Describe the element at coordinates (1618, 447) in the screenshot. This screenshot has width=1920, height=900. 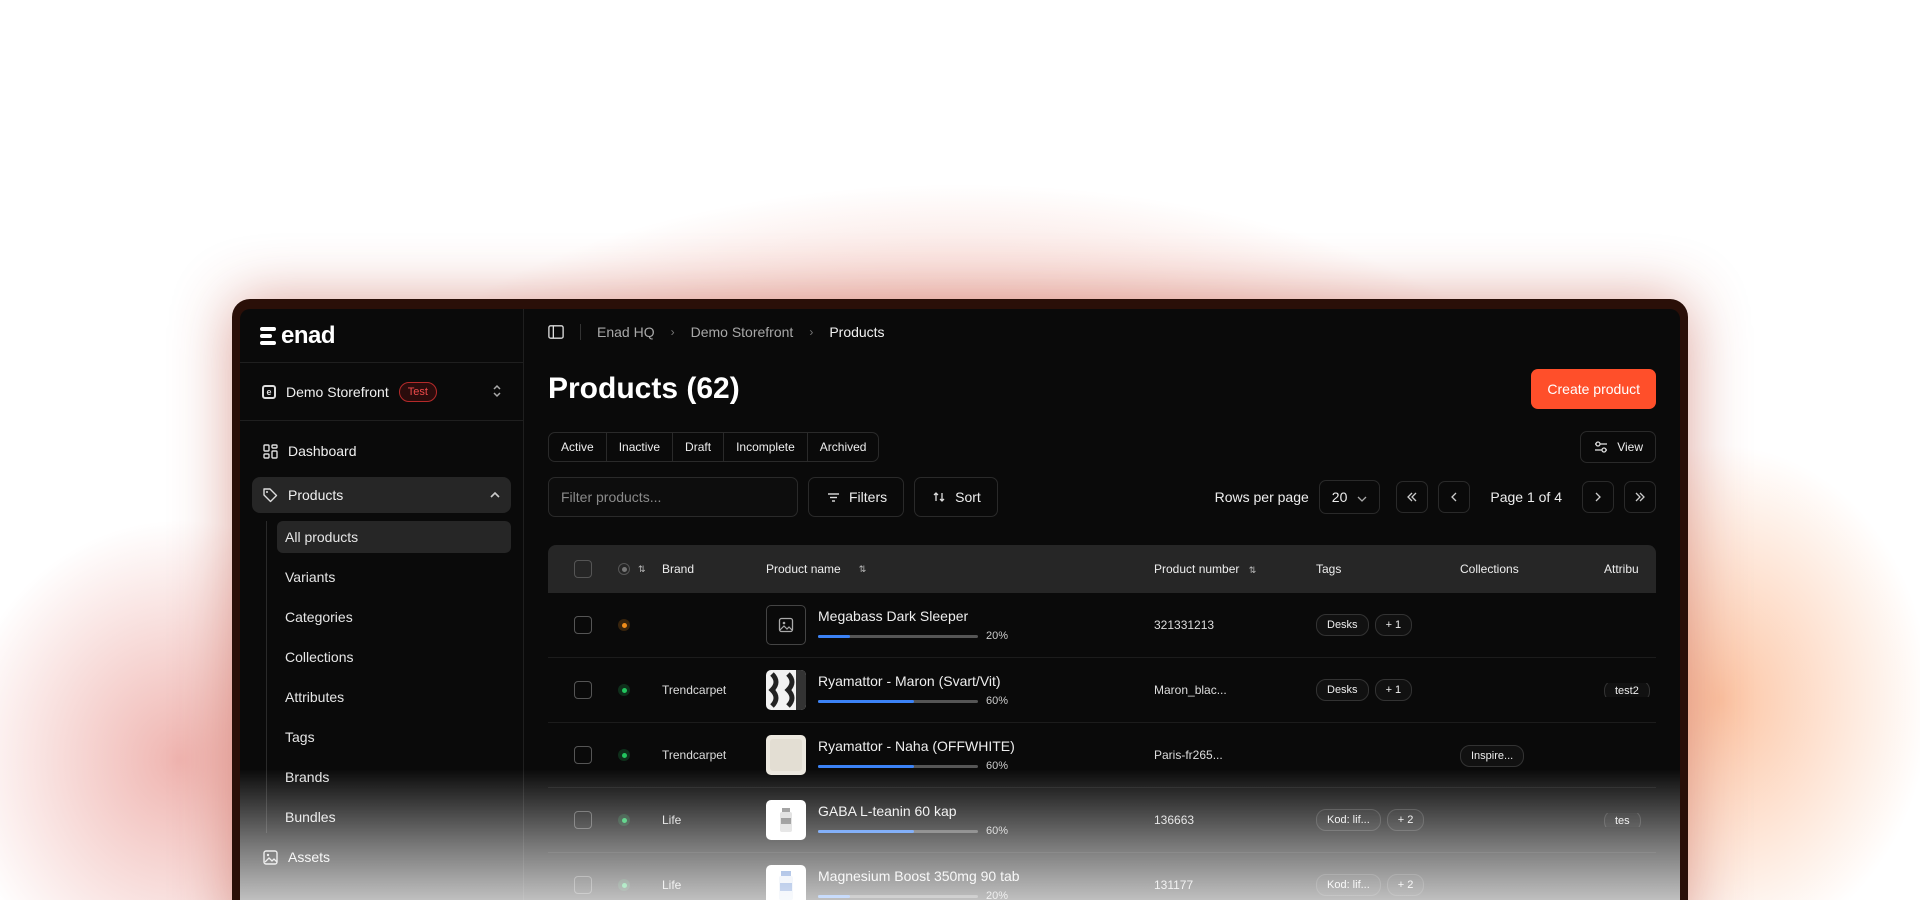
I see `view-options-button: View` at that location.